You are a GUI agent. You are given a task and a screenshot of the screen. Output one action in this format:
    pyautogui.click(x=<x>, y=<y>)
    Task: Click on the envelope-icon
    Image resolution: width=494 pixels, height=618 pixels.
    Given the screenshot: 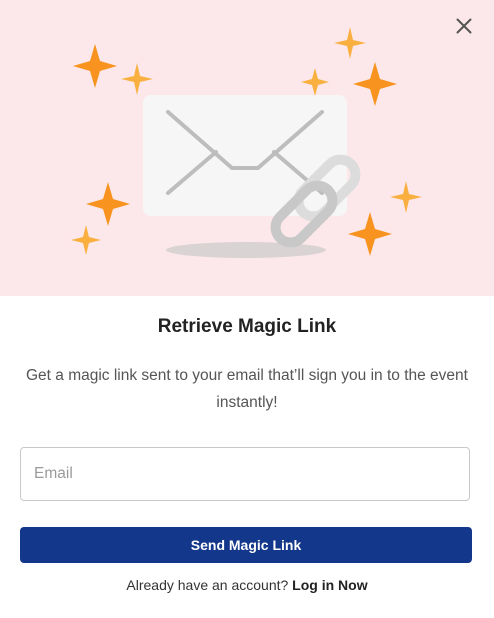 What is the action you would take?
    pyautogui.click(x=245, y=155)
    